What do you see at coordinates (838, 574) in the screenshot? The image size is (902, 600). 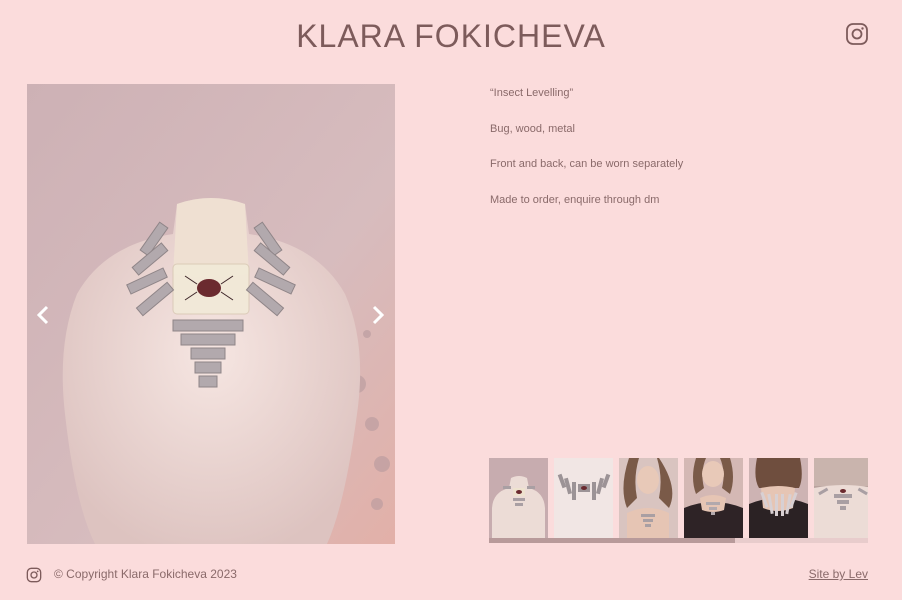 I see `site-credit-link: Site by Lev` at bounding box center [838, 574].